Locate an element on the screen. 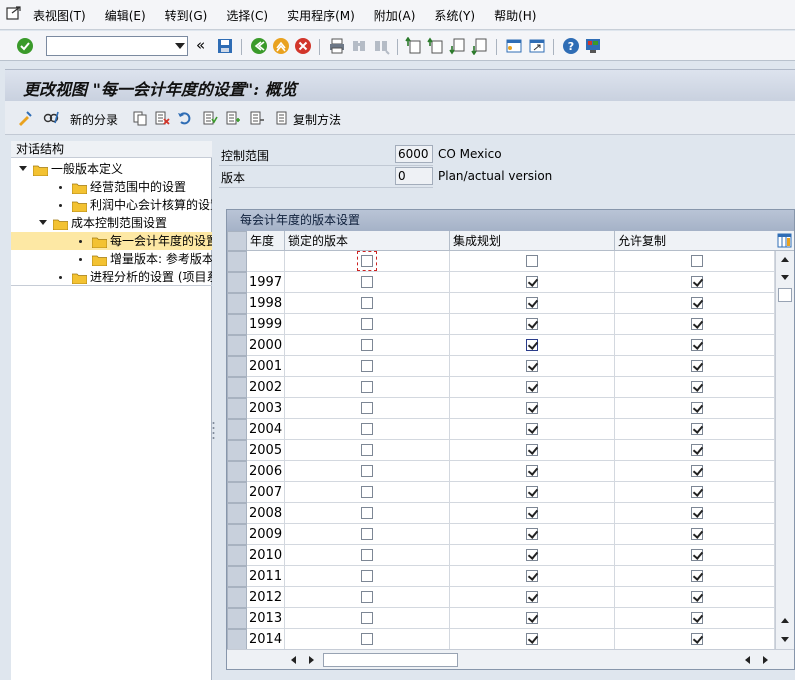 The height and width of the screenshot is (680, 795). chevron-down-icon is located at coordinates (180, 46).